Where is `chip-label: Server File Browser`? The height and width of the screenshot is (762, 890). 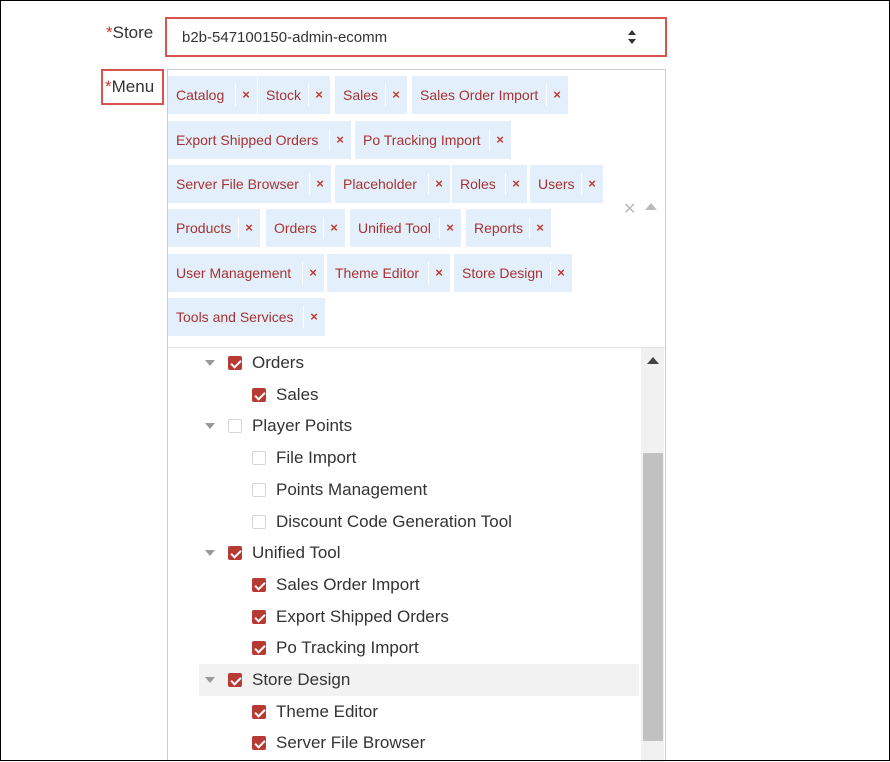 chip-label: Server File Browser is located at coordinates (237, 184).